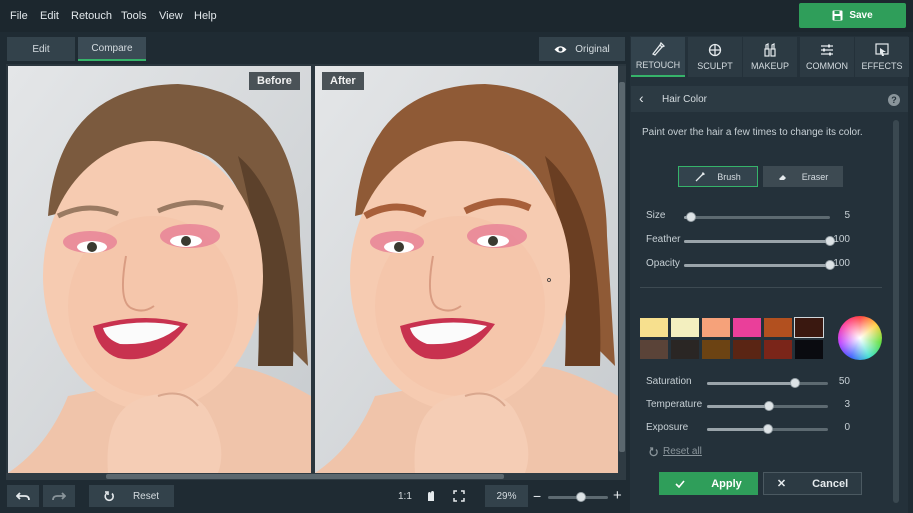 Image resolution: width=913 pixels, height=513 pixels. I want to click on check-icon, so click(680, 483).